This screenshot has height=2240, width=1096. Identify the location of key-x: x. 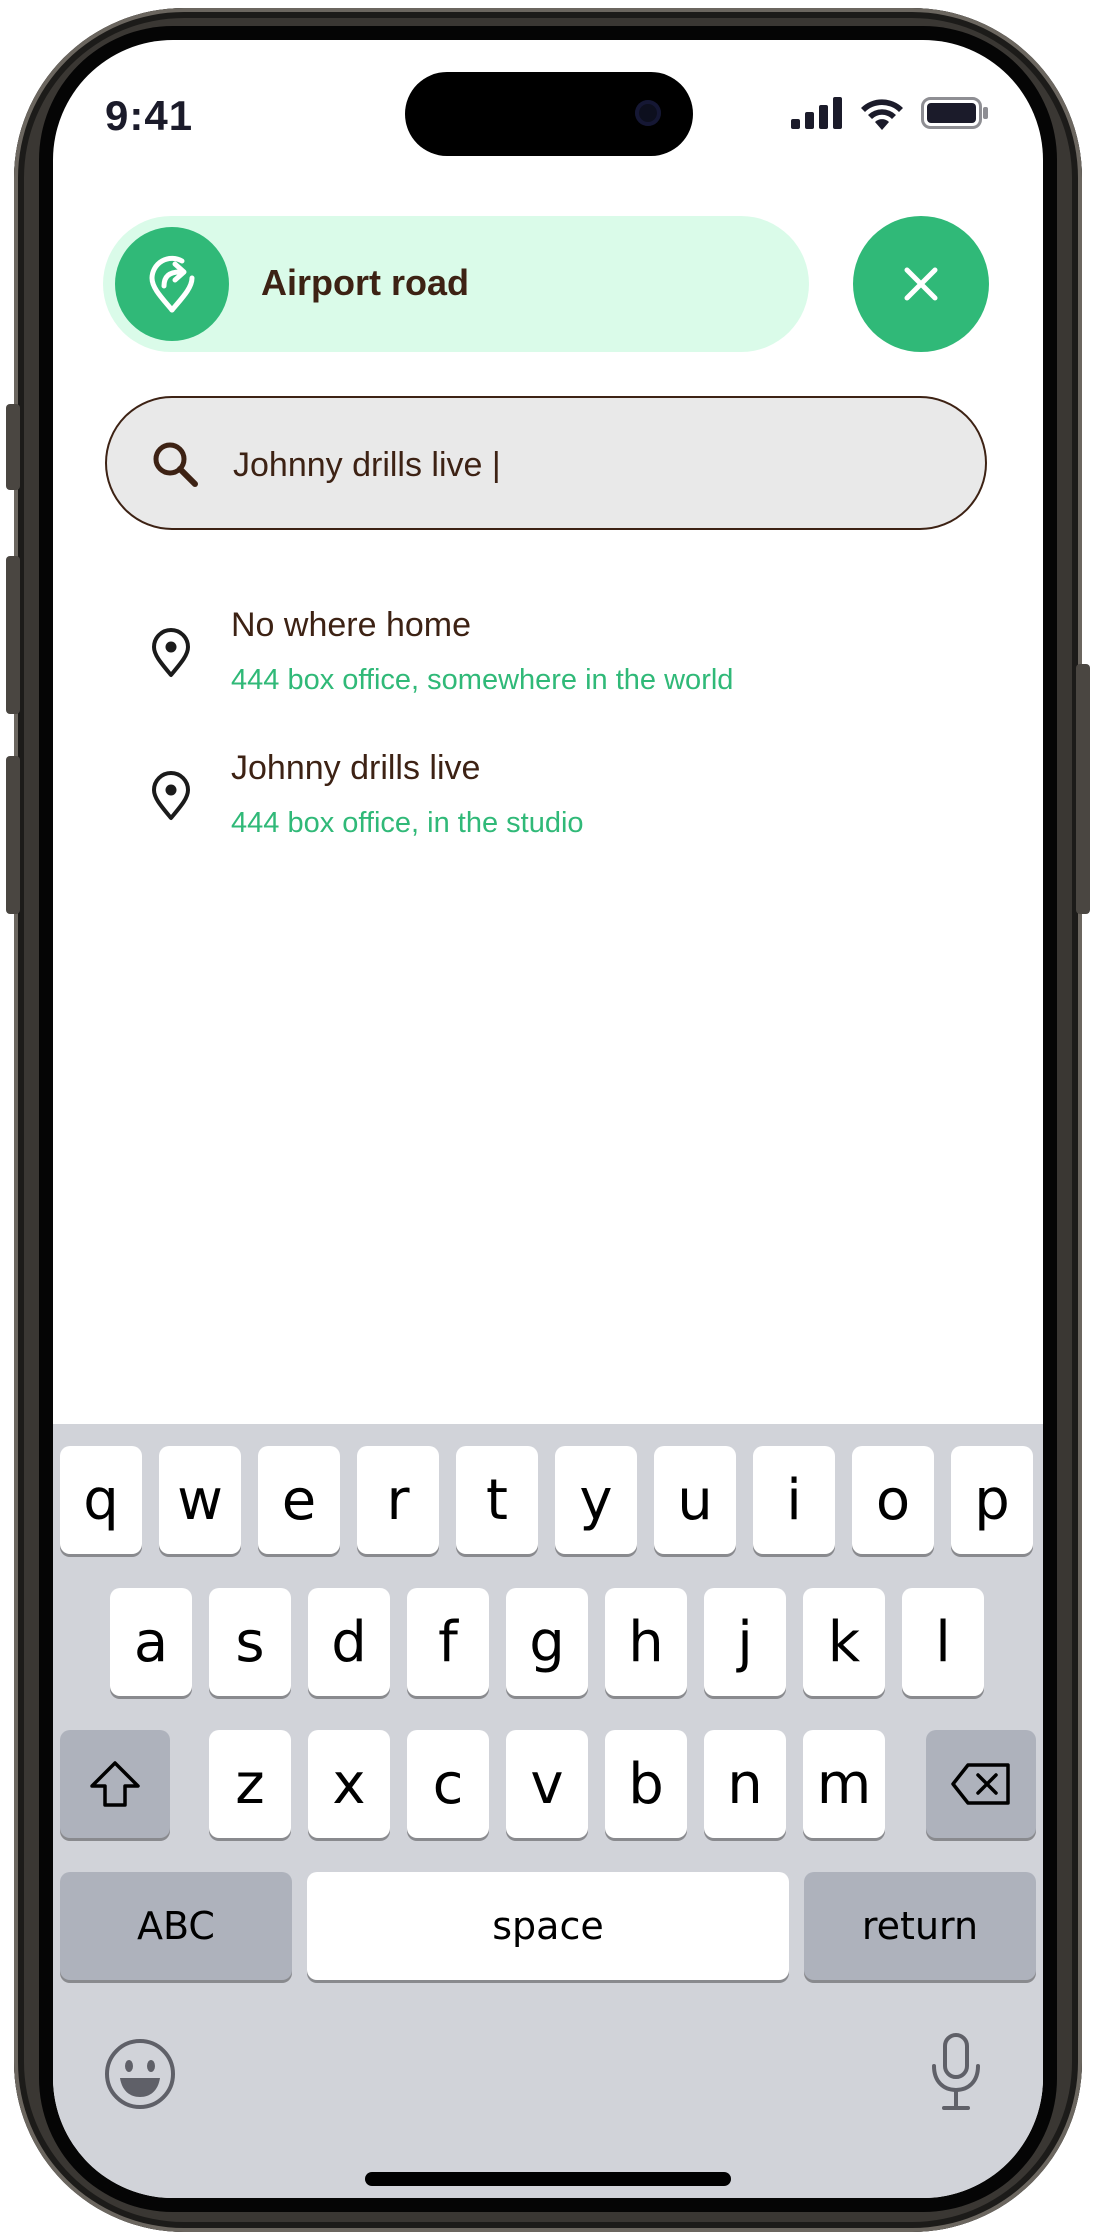
(349, 1784).